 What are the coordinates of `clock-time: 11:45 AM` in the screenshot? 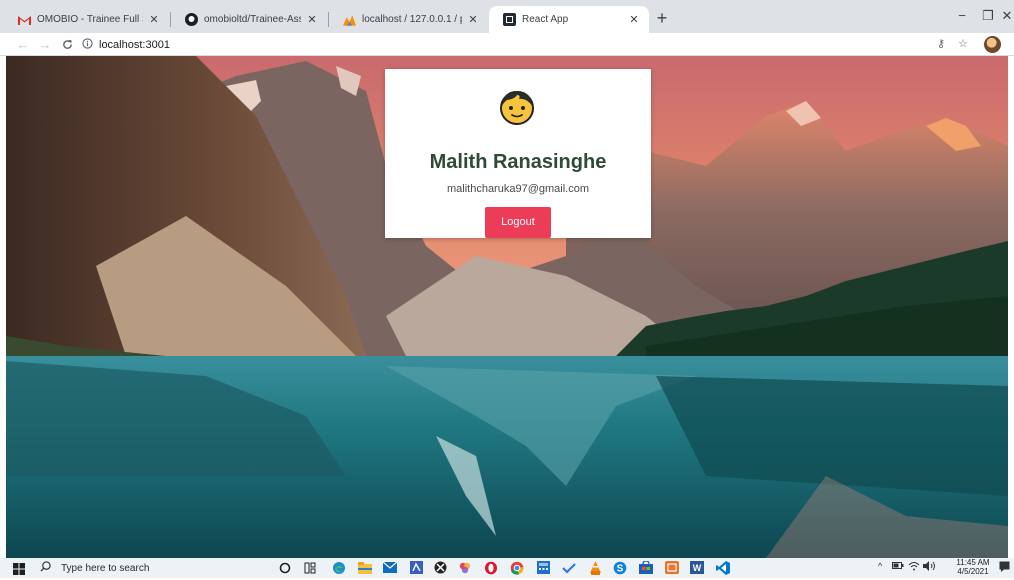 It's located at (973, 562).